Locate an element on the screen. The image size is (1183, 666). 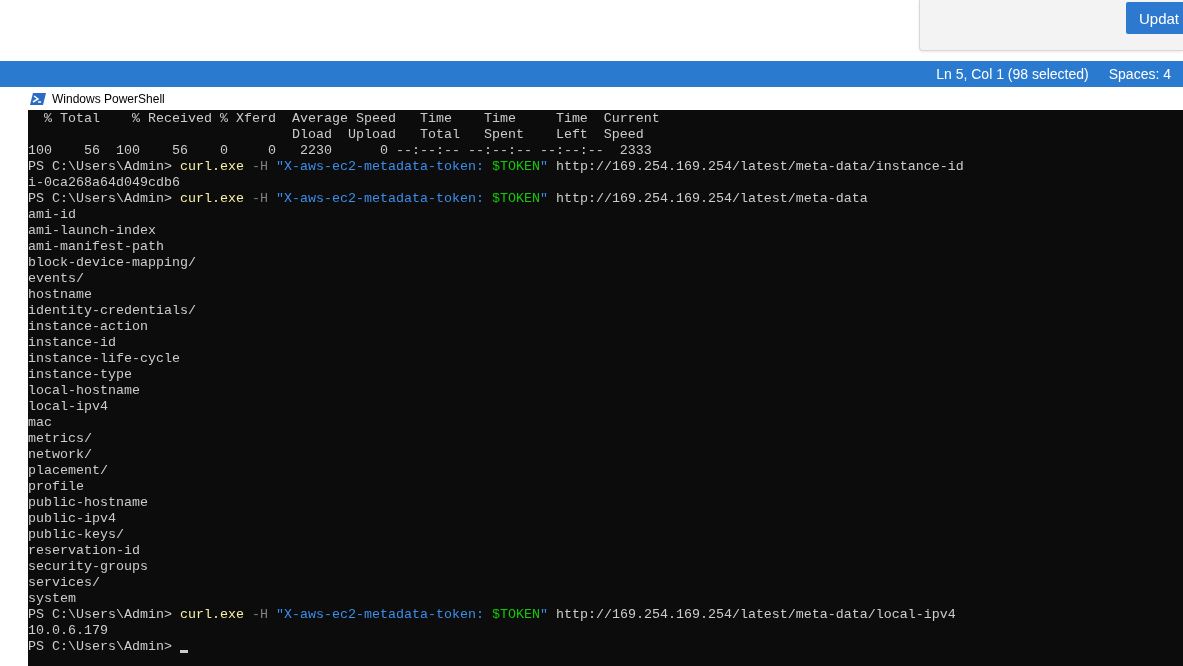
output-line: services/ is located at coordinates (64, 583).